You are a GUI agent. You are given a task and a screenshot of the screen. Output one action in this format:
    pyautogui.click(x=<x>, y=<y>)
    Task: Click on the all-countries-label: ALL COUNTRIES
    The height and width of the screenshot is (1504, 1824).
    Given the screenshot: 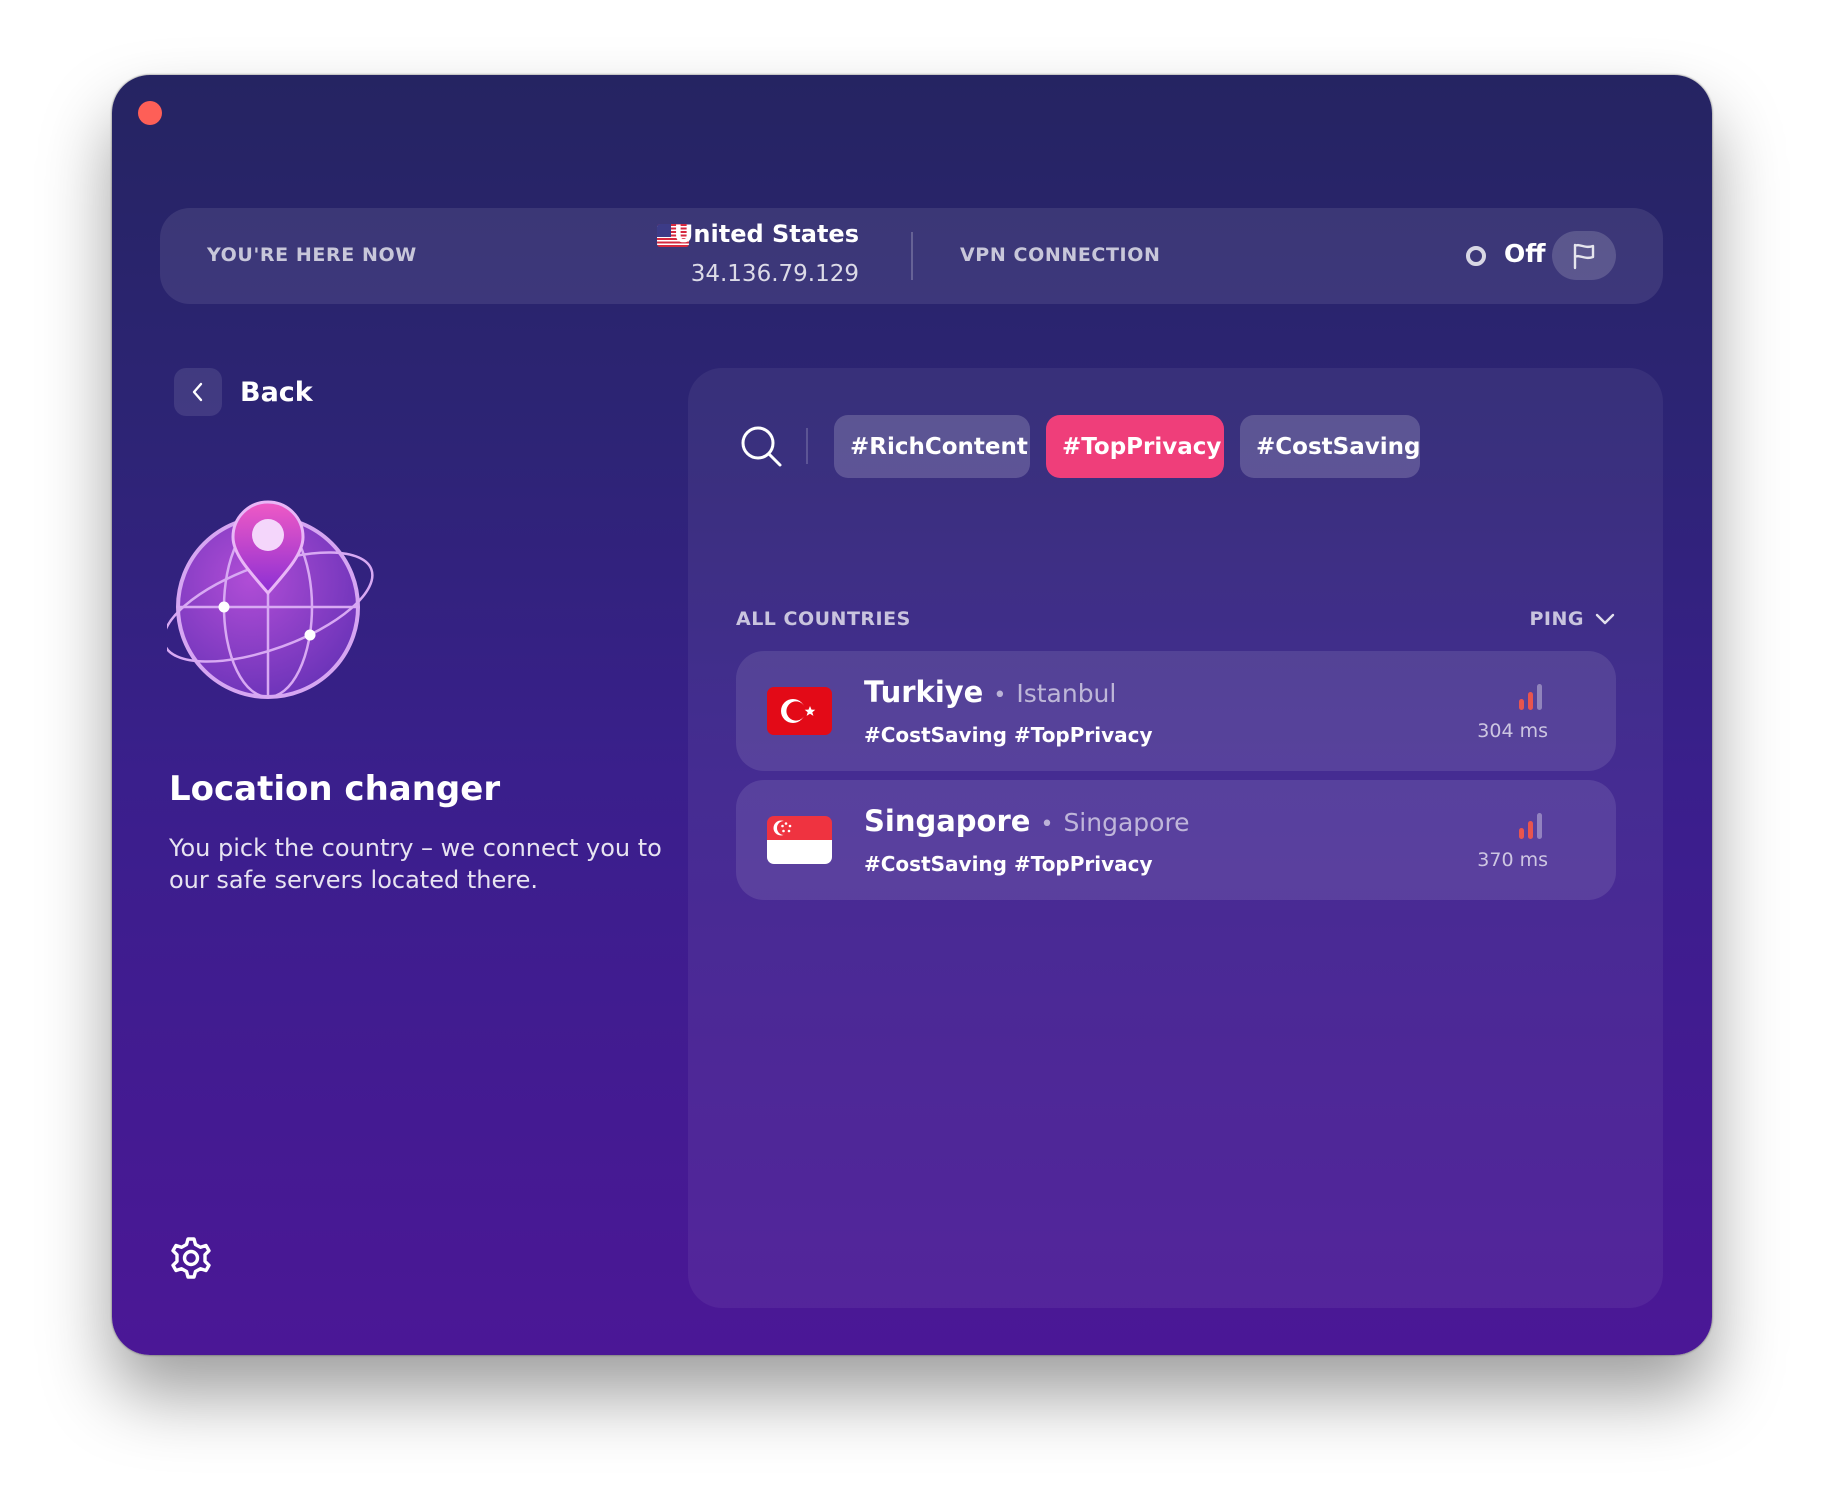 What is the action you would take?
    pyautogui.click(x=823, y=619)
    